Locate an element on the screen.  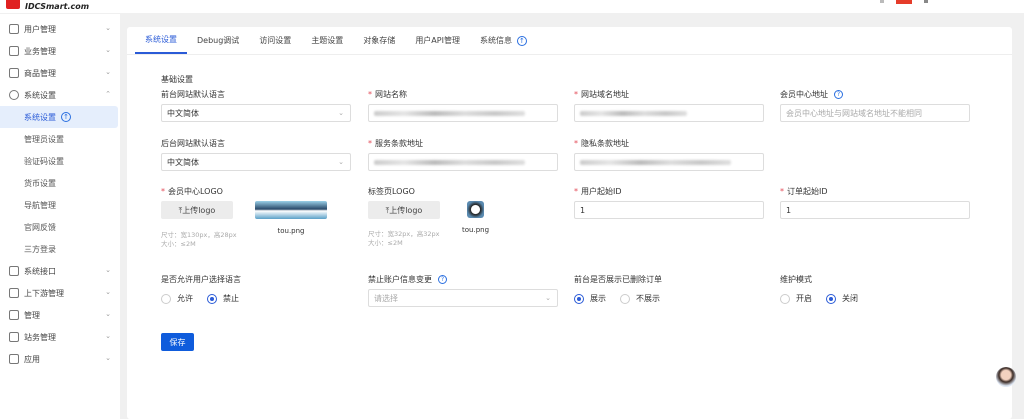
sidebar-subitem-system-settings: 系统设置 ↑ is located at coordinates (59, 117).